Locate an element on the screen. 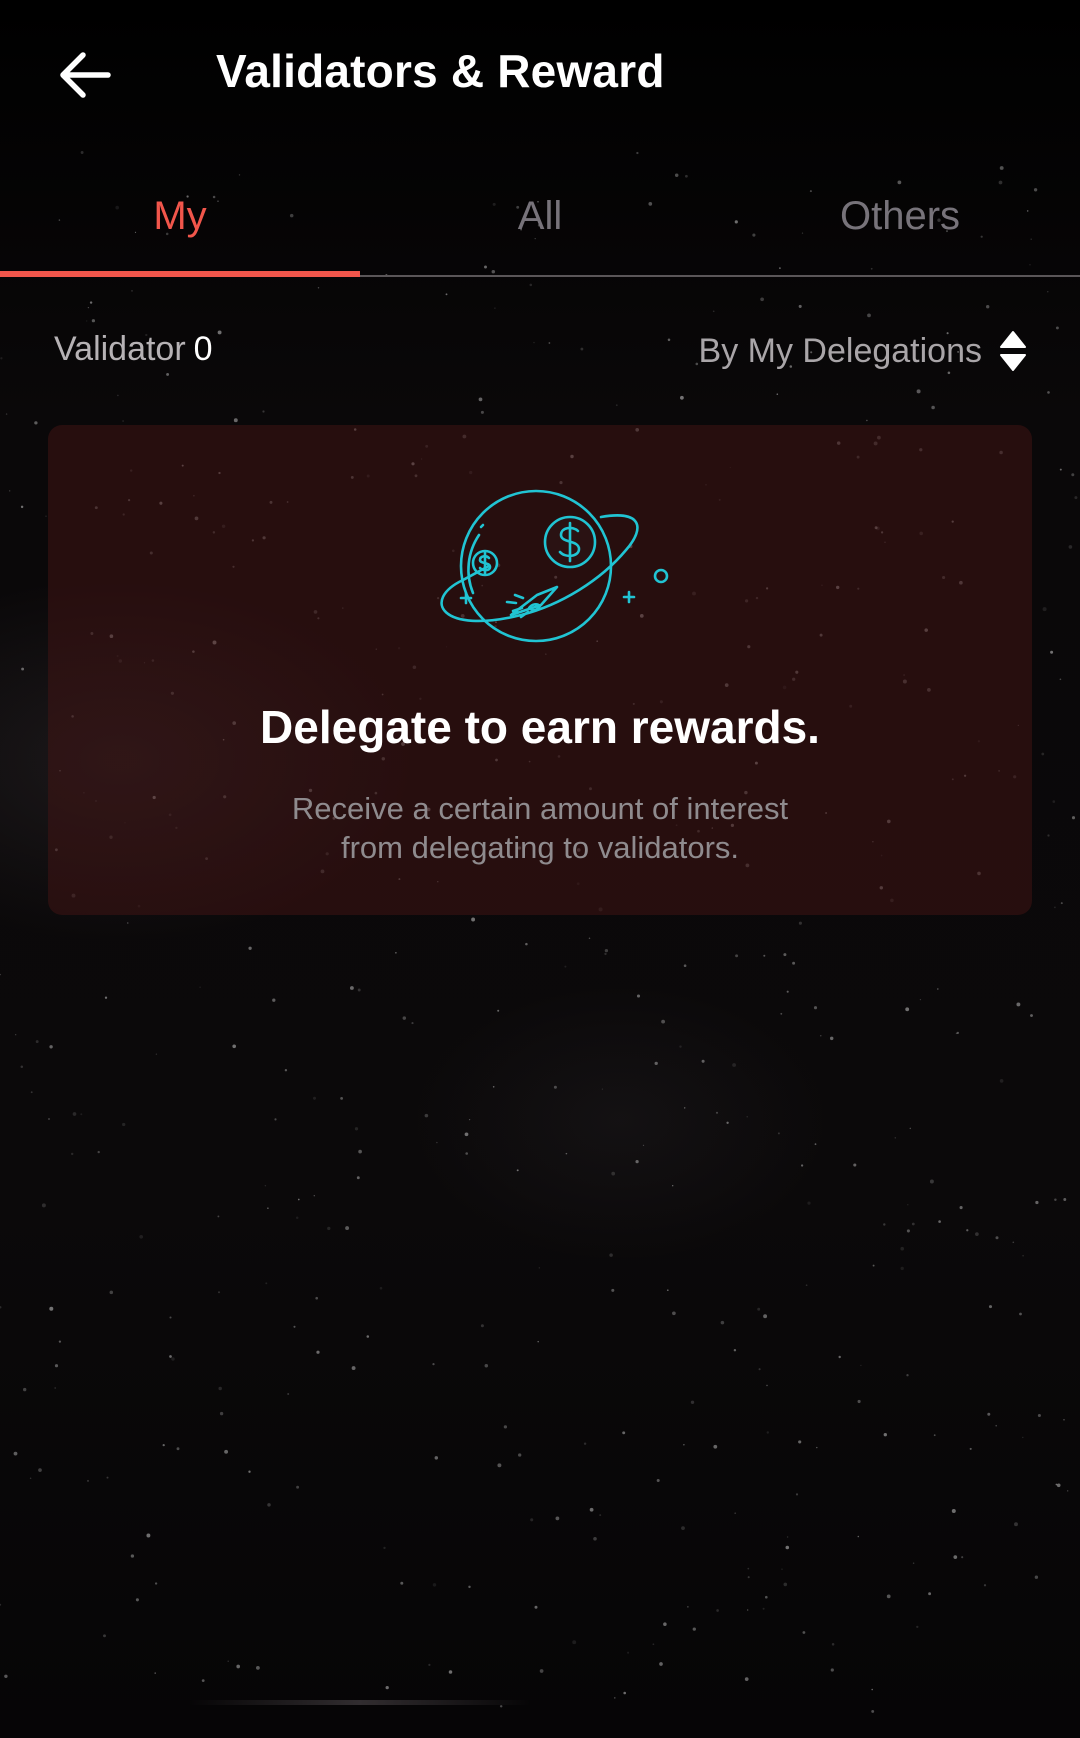 Image resolution: width=1080 pixels, height=1738 pixels. back-button is located at coordinates (85, 75).